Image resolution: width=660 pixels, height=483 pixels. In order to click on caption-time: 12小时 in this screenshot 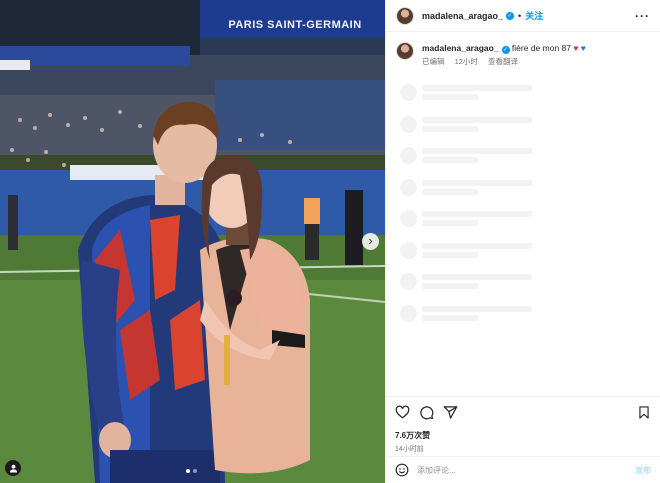, I will do `click(466, 61)`.